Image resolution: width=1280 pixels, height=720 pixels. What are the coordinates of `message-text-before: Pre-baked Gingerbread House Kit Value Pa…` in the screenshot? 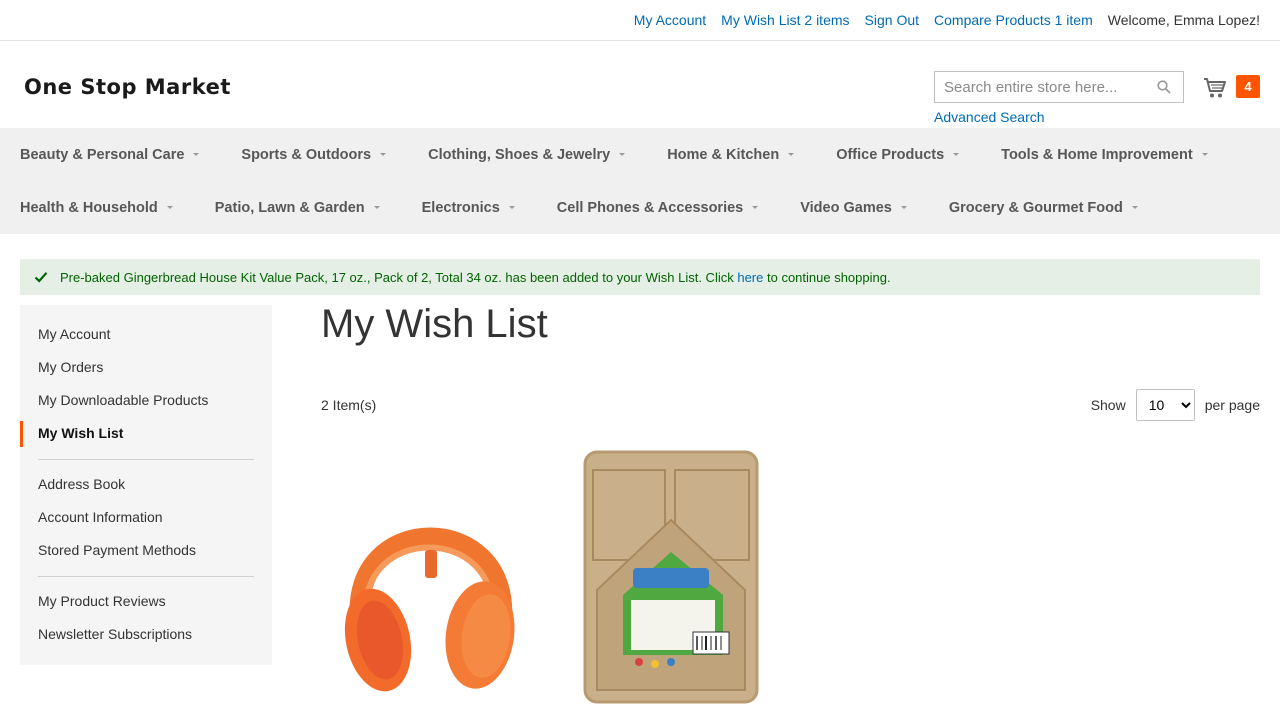 It's located at (399, 277).